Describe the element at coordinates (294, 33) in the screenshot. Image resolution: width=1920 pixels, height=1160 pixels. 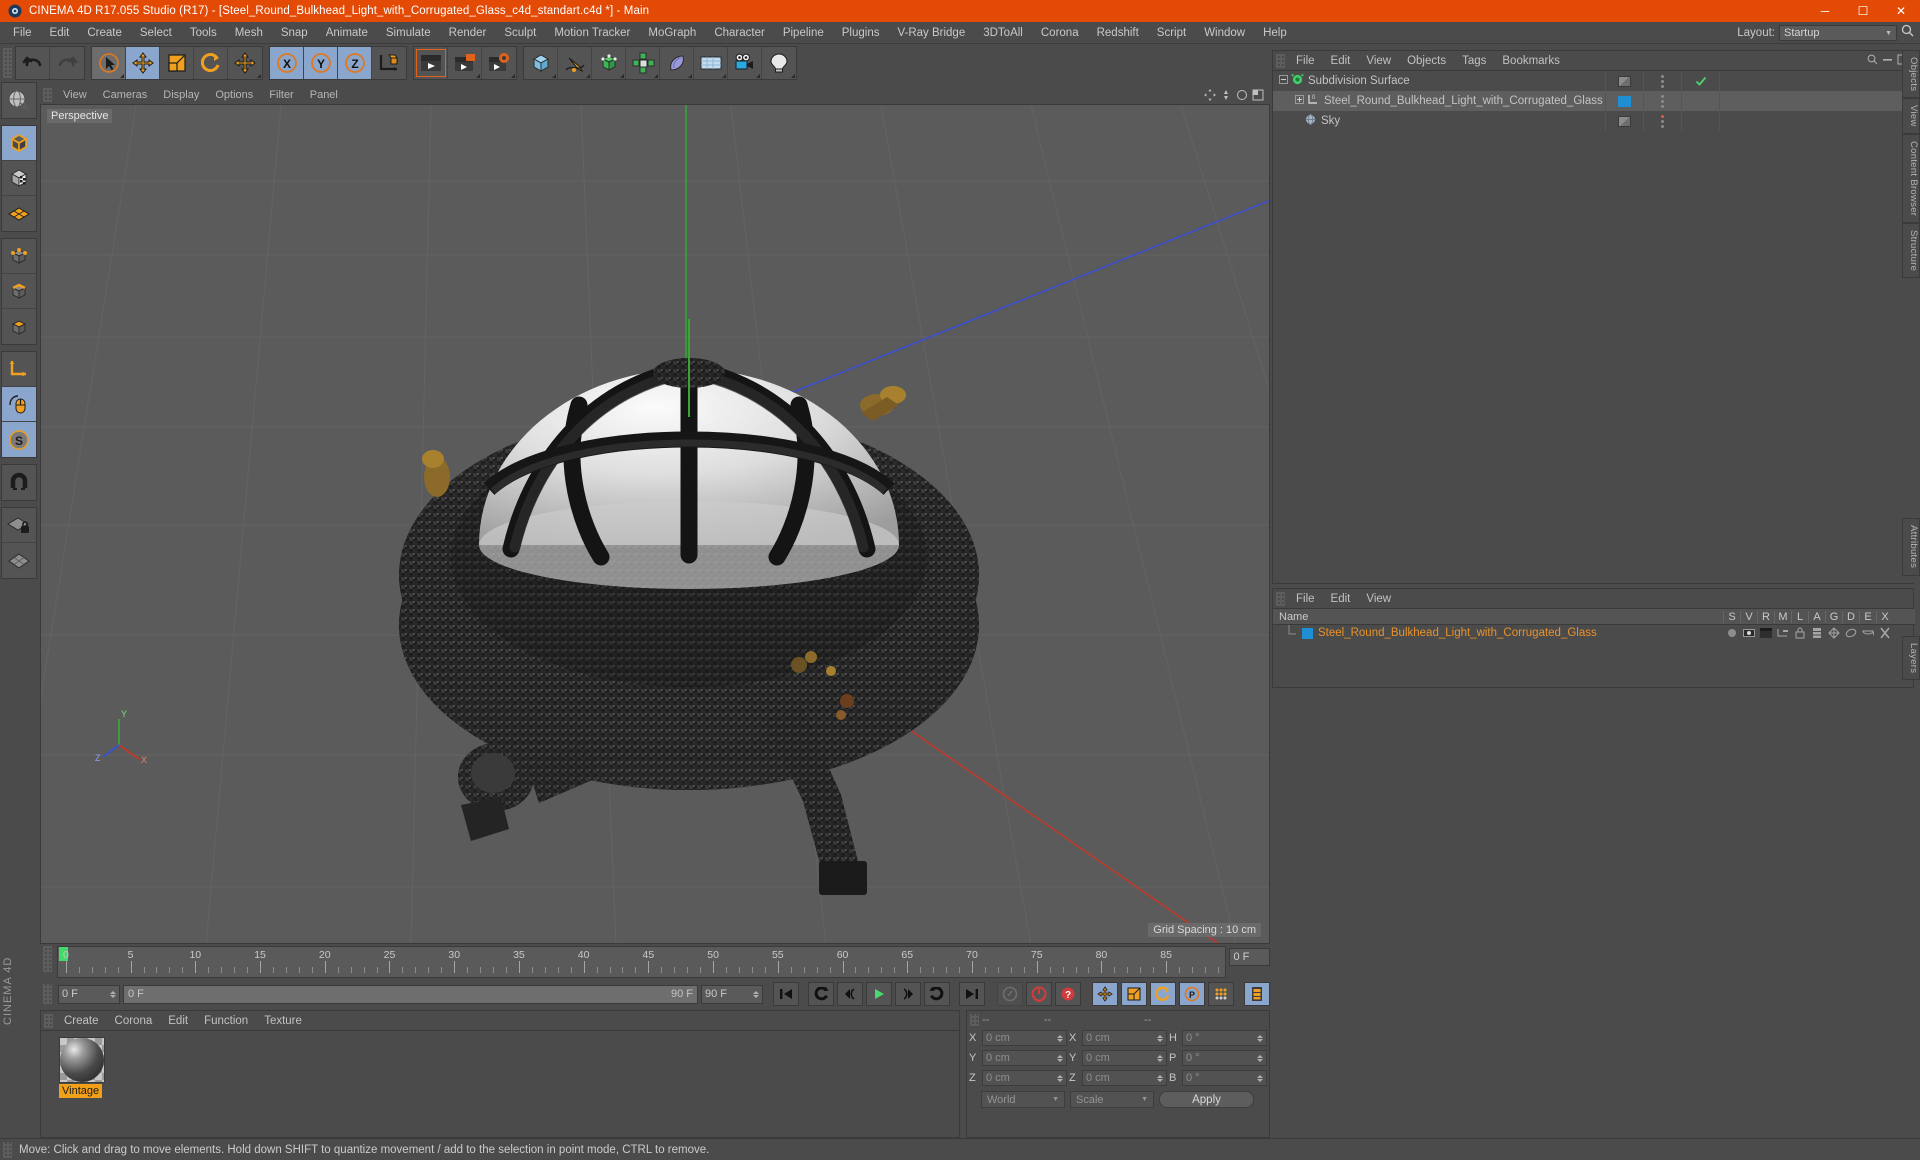
I see `menu-item-snap: Snap` at that location.